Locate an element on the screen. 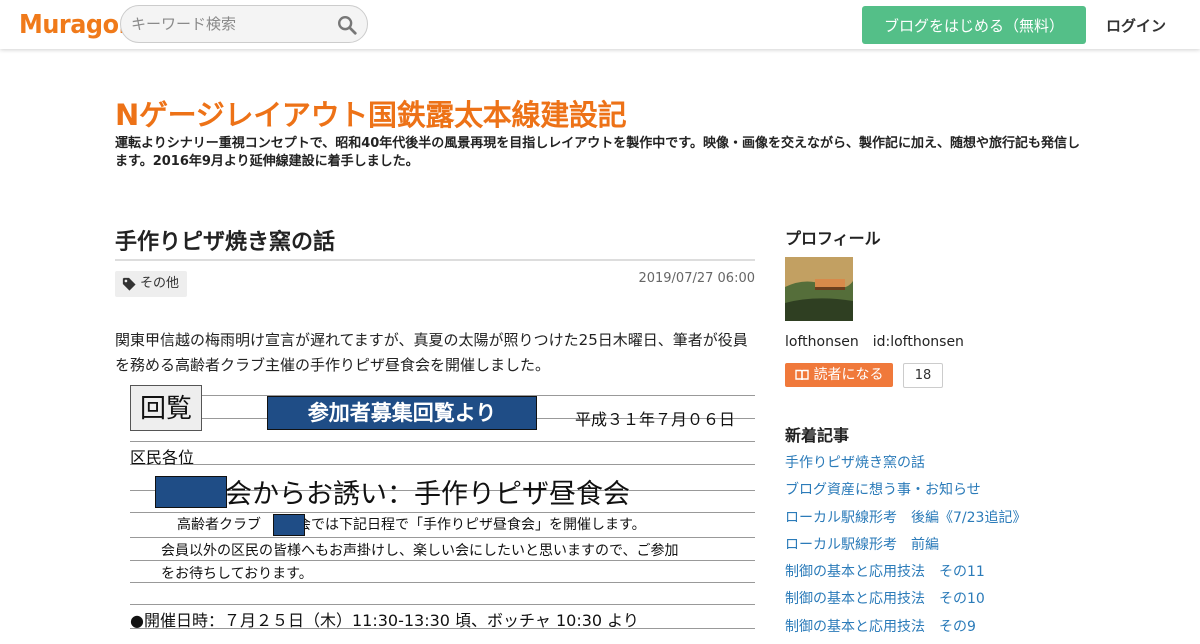  search-box is located at coordinates (244, 24).